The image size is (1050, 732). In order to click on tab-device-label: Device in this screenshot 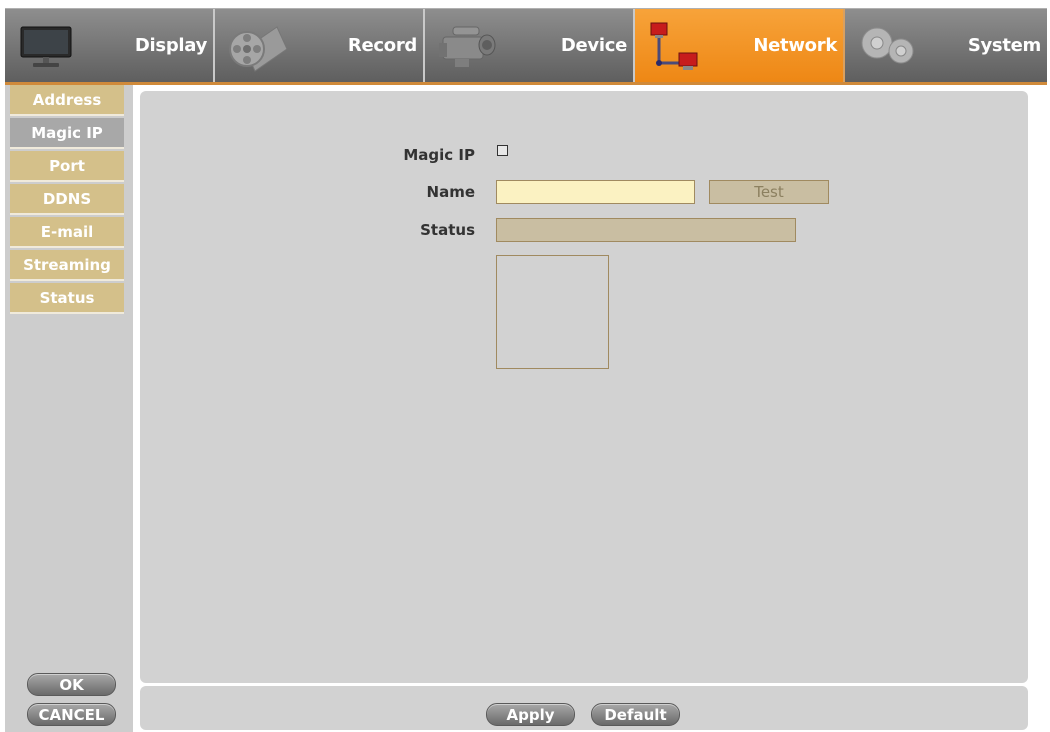, I will do `click(593, 45)`.